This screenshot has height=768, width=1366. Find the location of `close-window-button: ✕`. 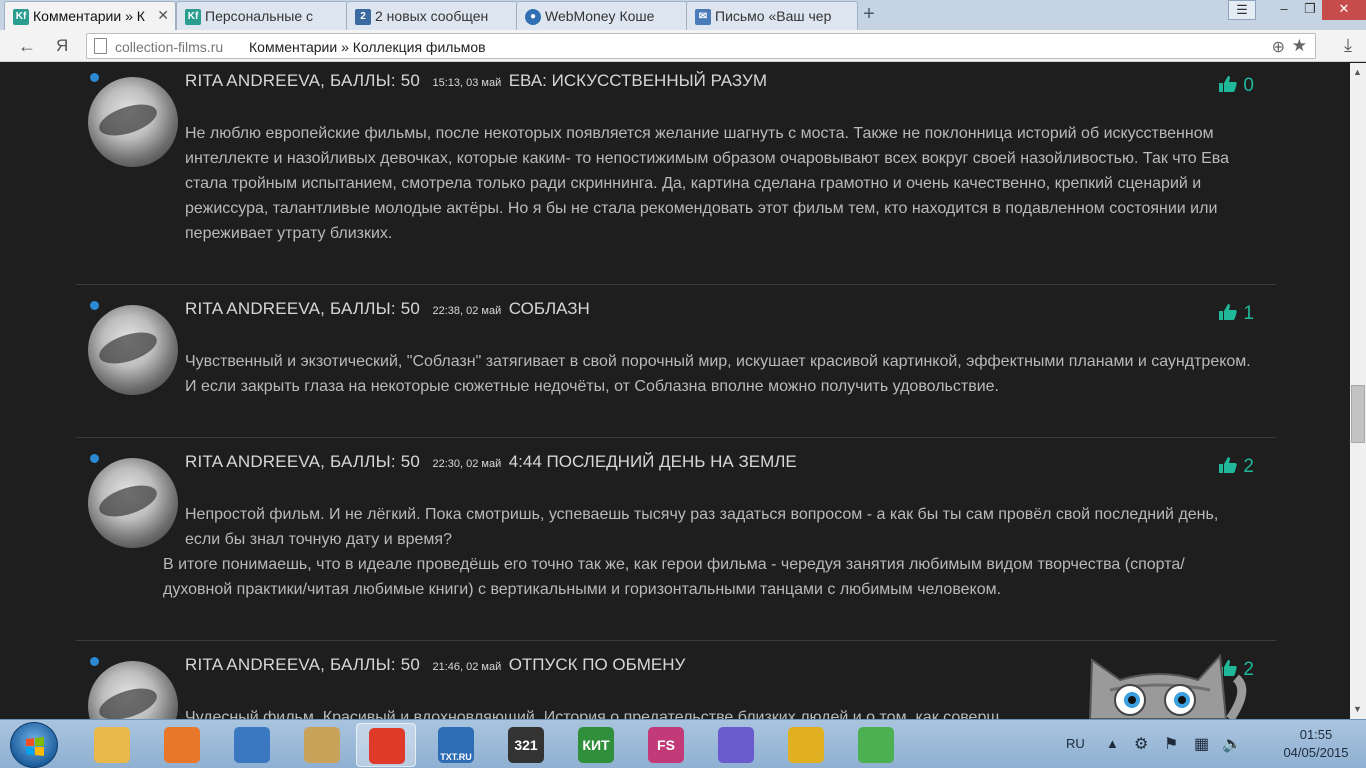

close-window-button: ✕ is located at coordinates (1344, 10).